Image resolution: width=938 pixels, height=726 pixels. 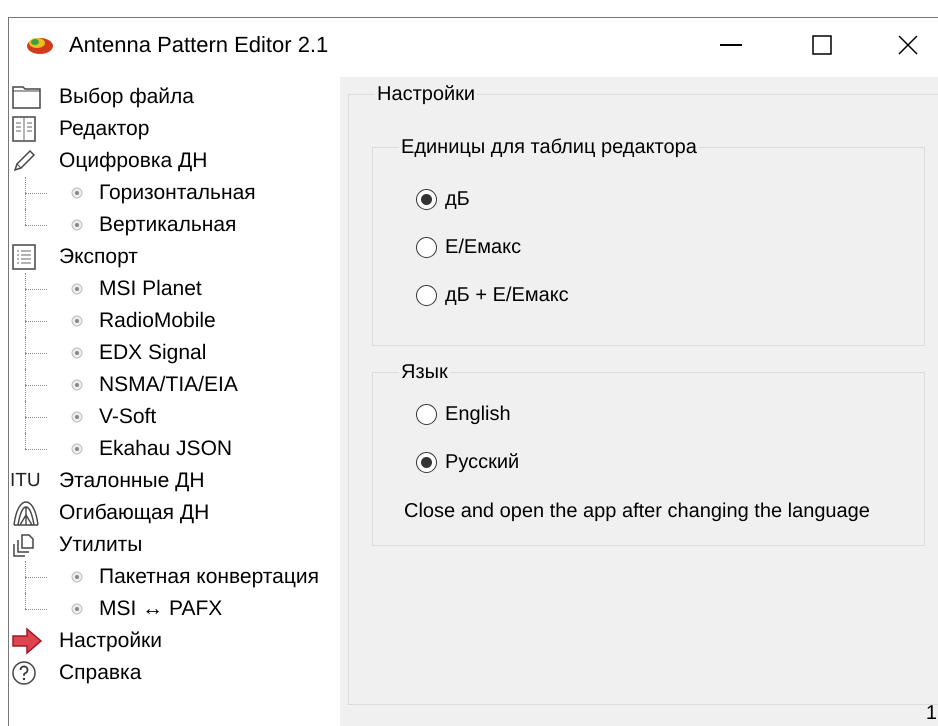 I want to click on tree-item: NSMA/TIA/EIA, so click(x=168, y=385).